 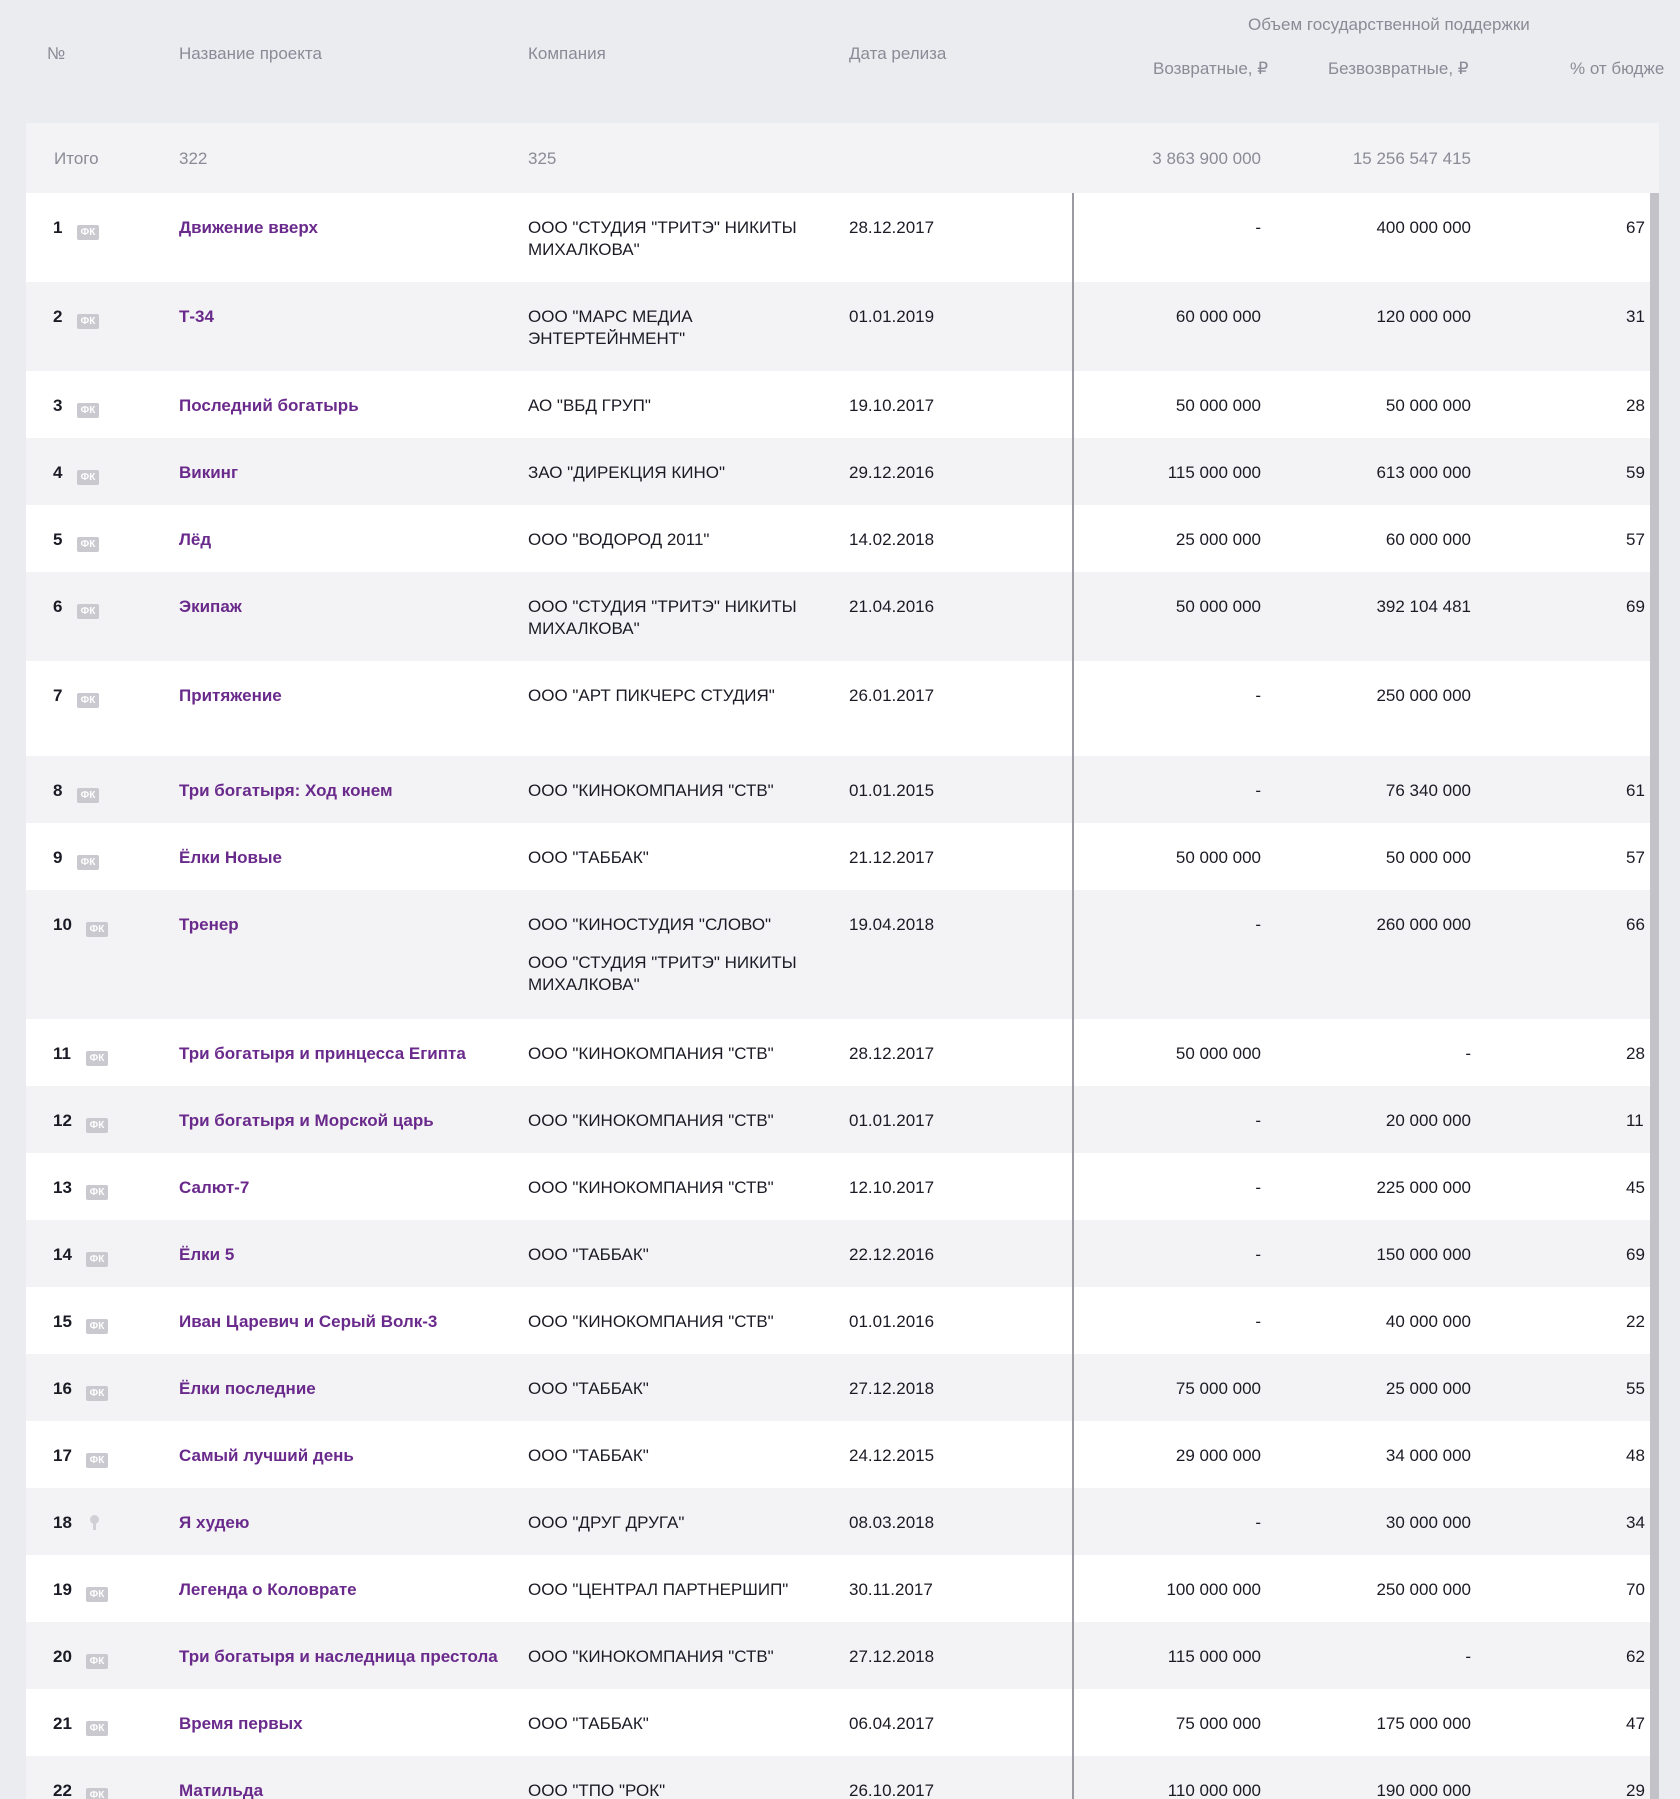 What do you see at coordinates (62, 1723) in the screenshot?
I see `row-number: 21` at bounding box center [62, 1723].